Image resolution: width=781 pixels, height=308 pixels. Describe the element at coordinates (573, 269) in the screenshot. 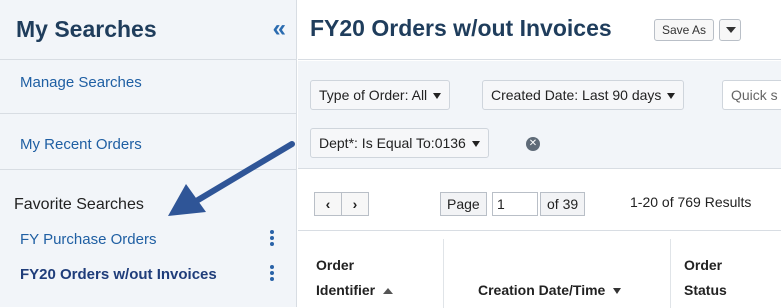

I see `column-creation-date-time: Creation Date/Time` at that location.